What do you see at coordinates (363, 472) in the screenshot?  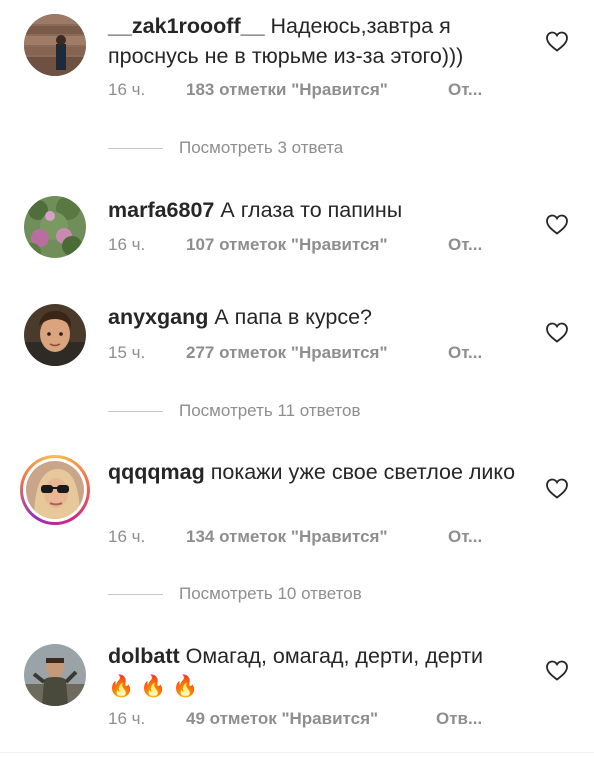 I see `comment-text: покажи уже свое светлое лико` at bounding box center [363, 472].